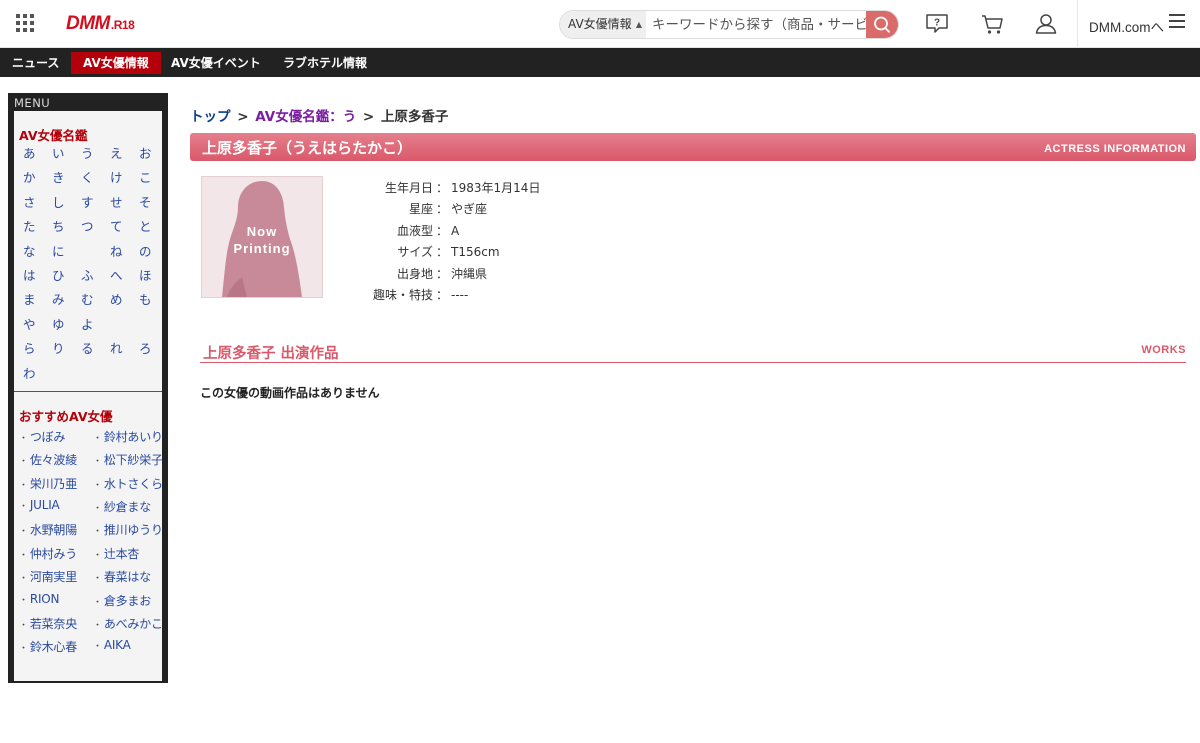  Describe the element at coordinates (414, 230) in the screenshot. I see `info-label: 血液型` at that location.